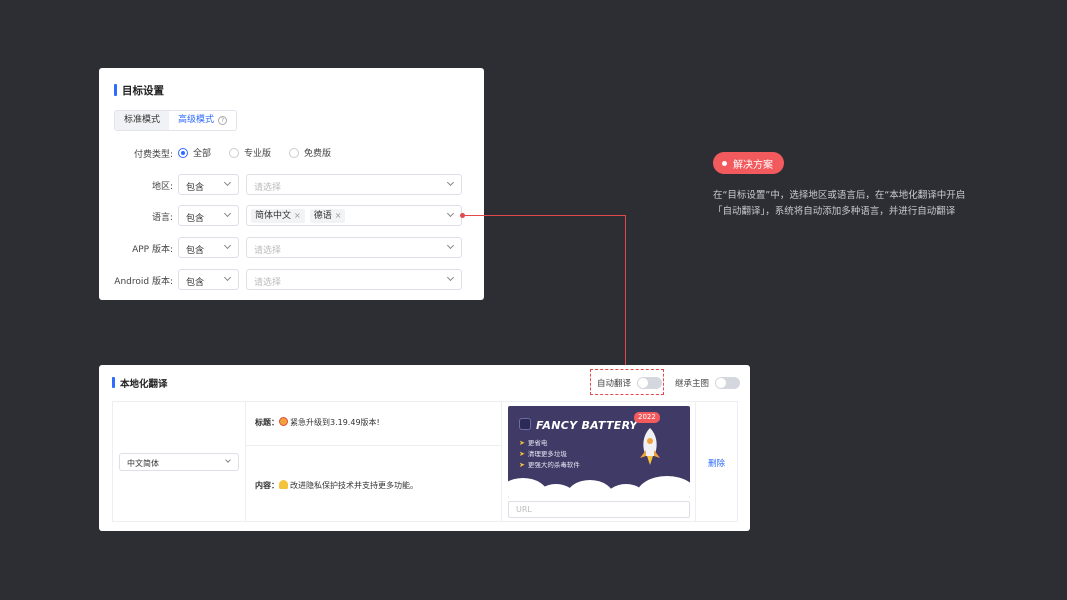 The image size is (1067, 600). Describe the element at coordinates (195, 188) in the screenshot. I see `region-operator-value: 包含` at that location.